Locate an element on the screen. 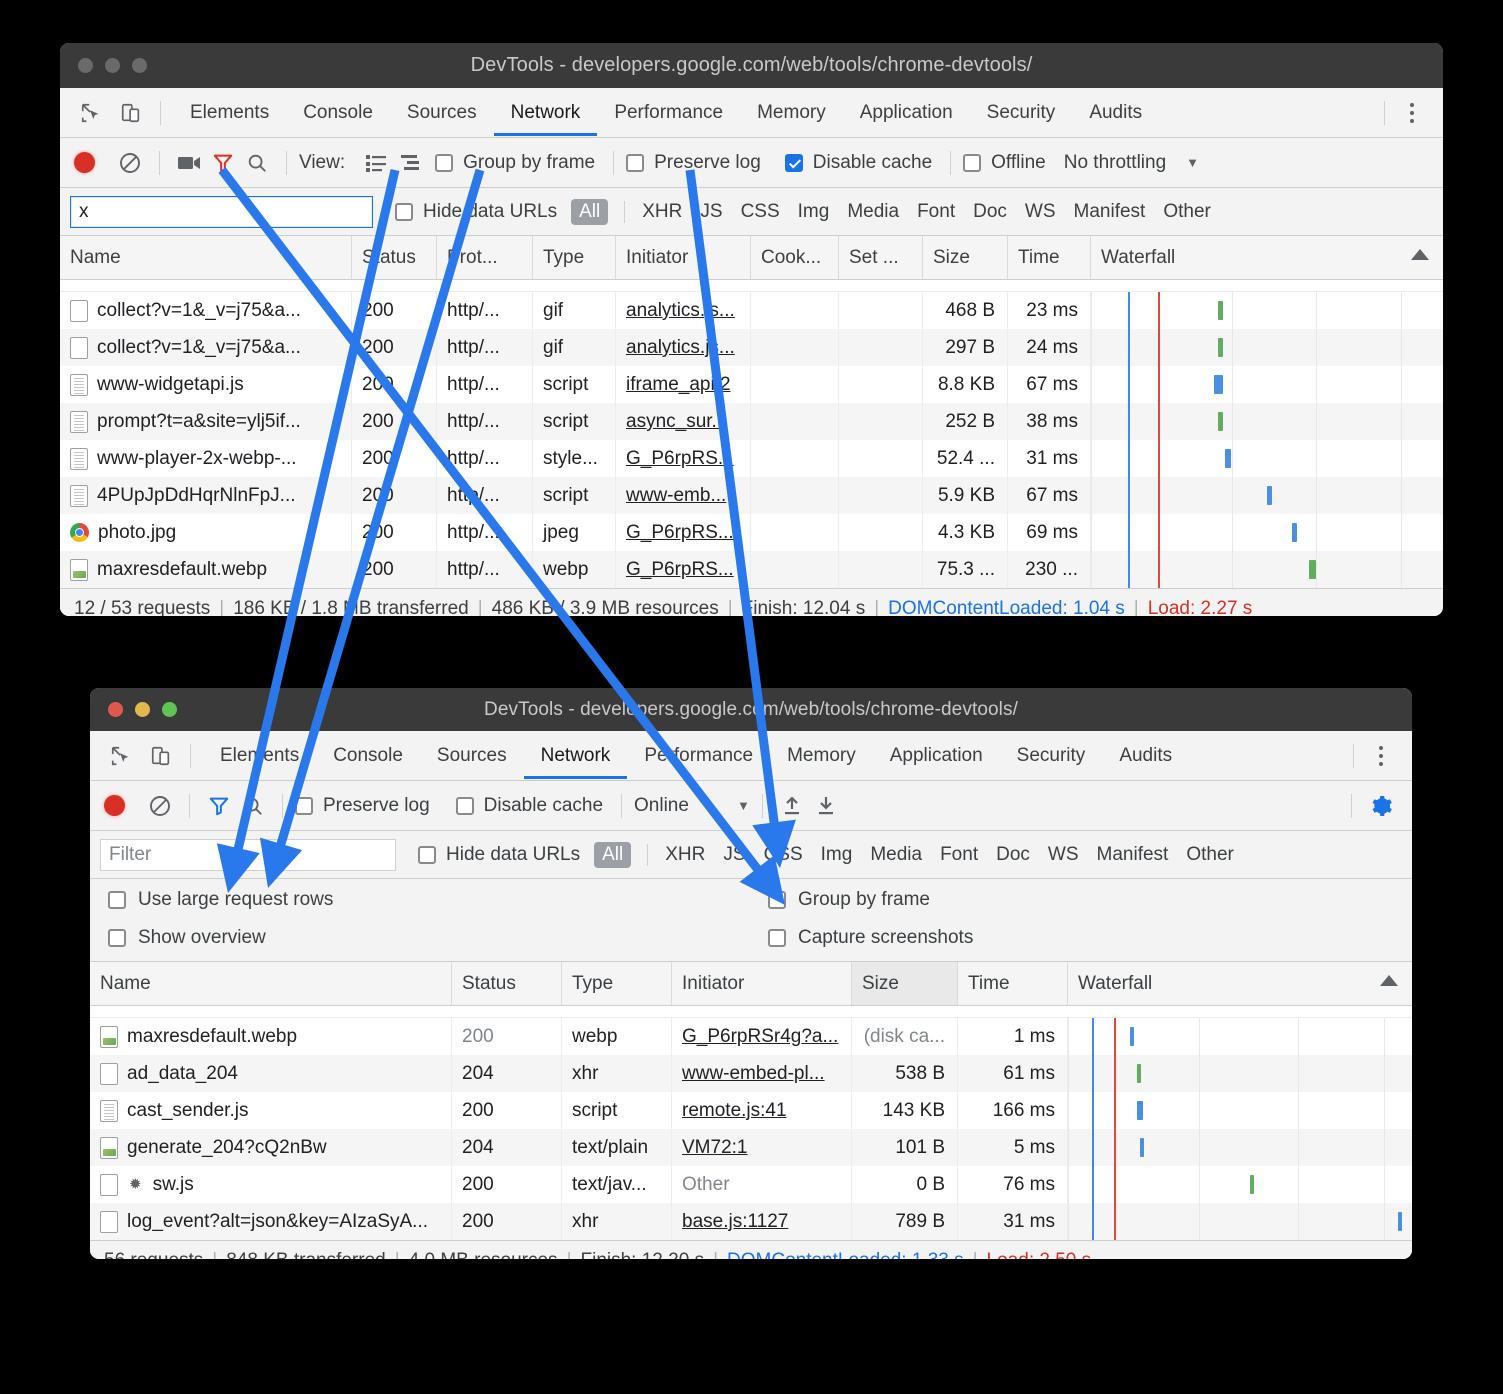  use-large-request-rows-checkbox: Use large request rows is located at coordinates (438, 900).